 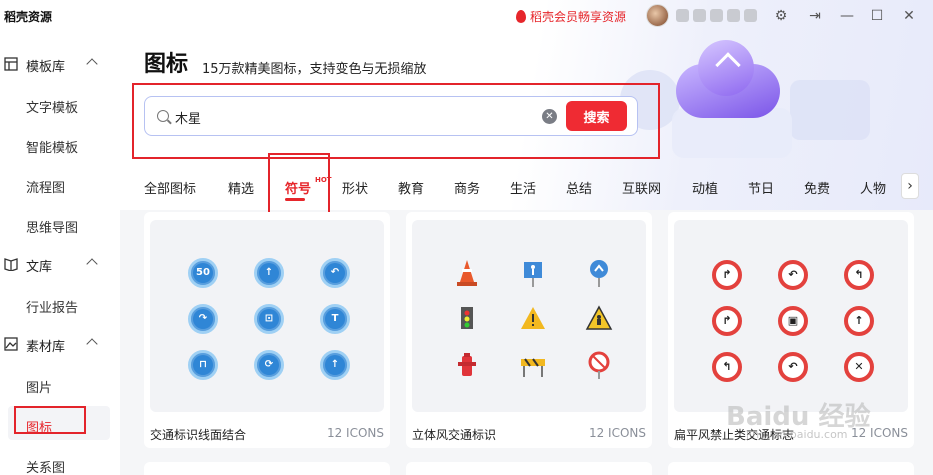 I want to click on sidebar-group-label: 模板库, so click(x=46, y=67).